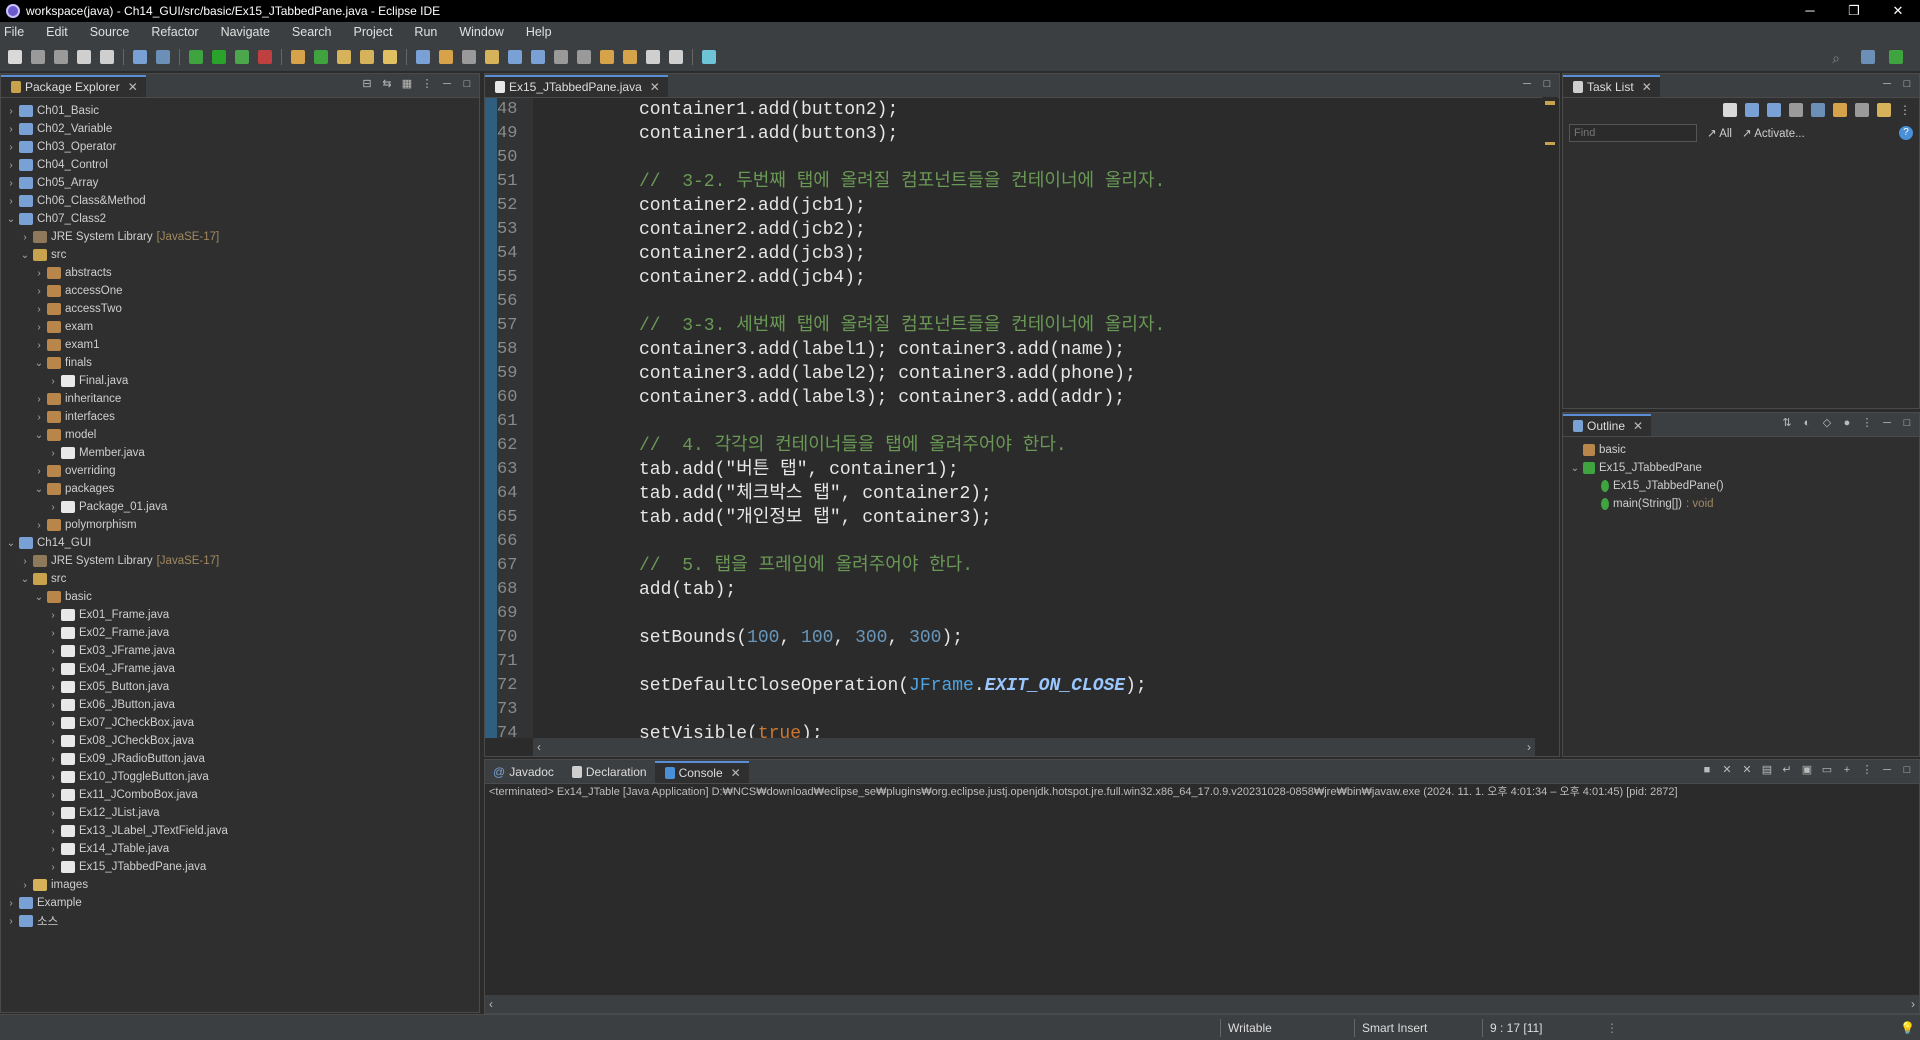  What do you see at coordinates (242, 723) in the screenshot?
I see `tree-item: › Ex07_JCheckBox.java` at bounding box center [242, 723].